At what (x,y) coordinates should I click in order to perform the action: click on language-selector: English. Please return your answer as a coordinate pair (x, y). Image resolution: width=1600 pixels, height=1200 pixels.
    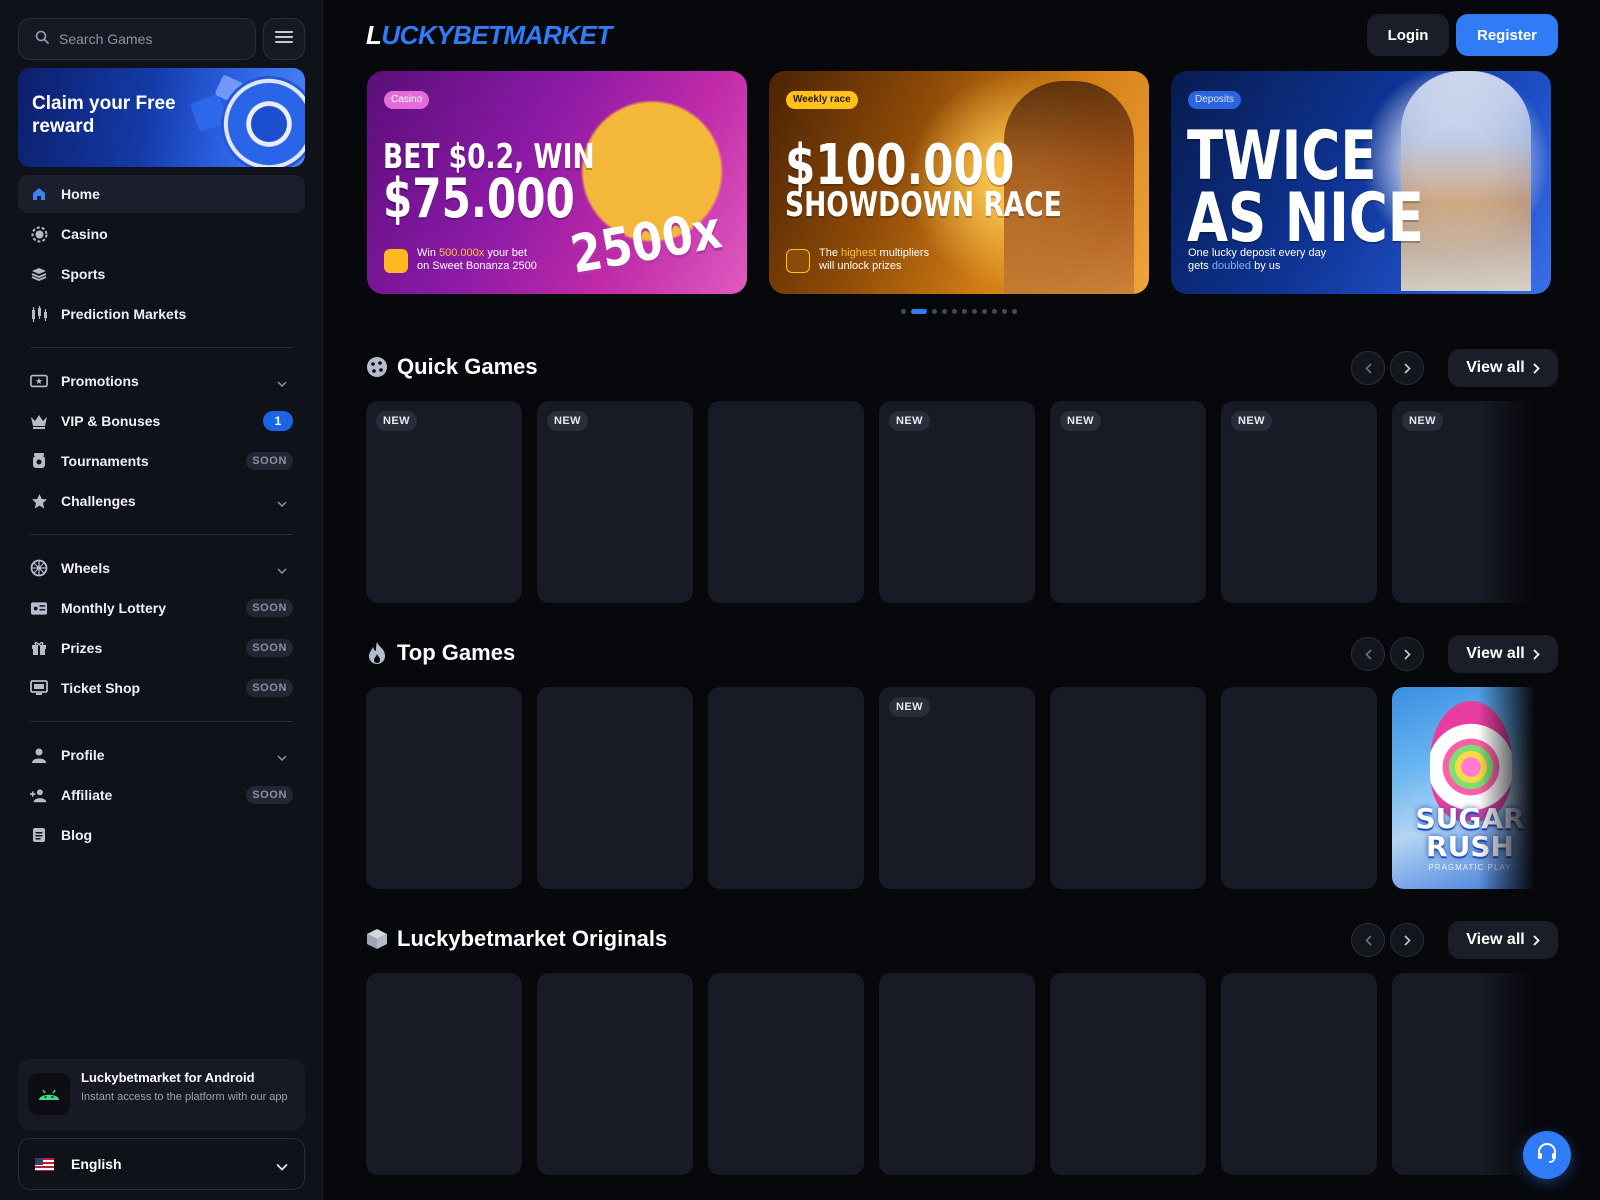
    Looking at the image, I should click on (161, 1164).